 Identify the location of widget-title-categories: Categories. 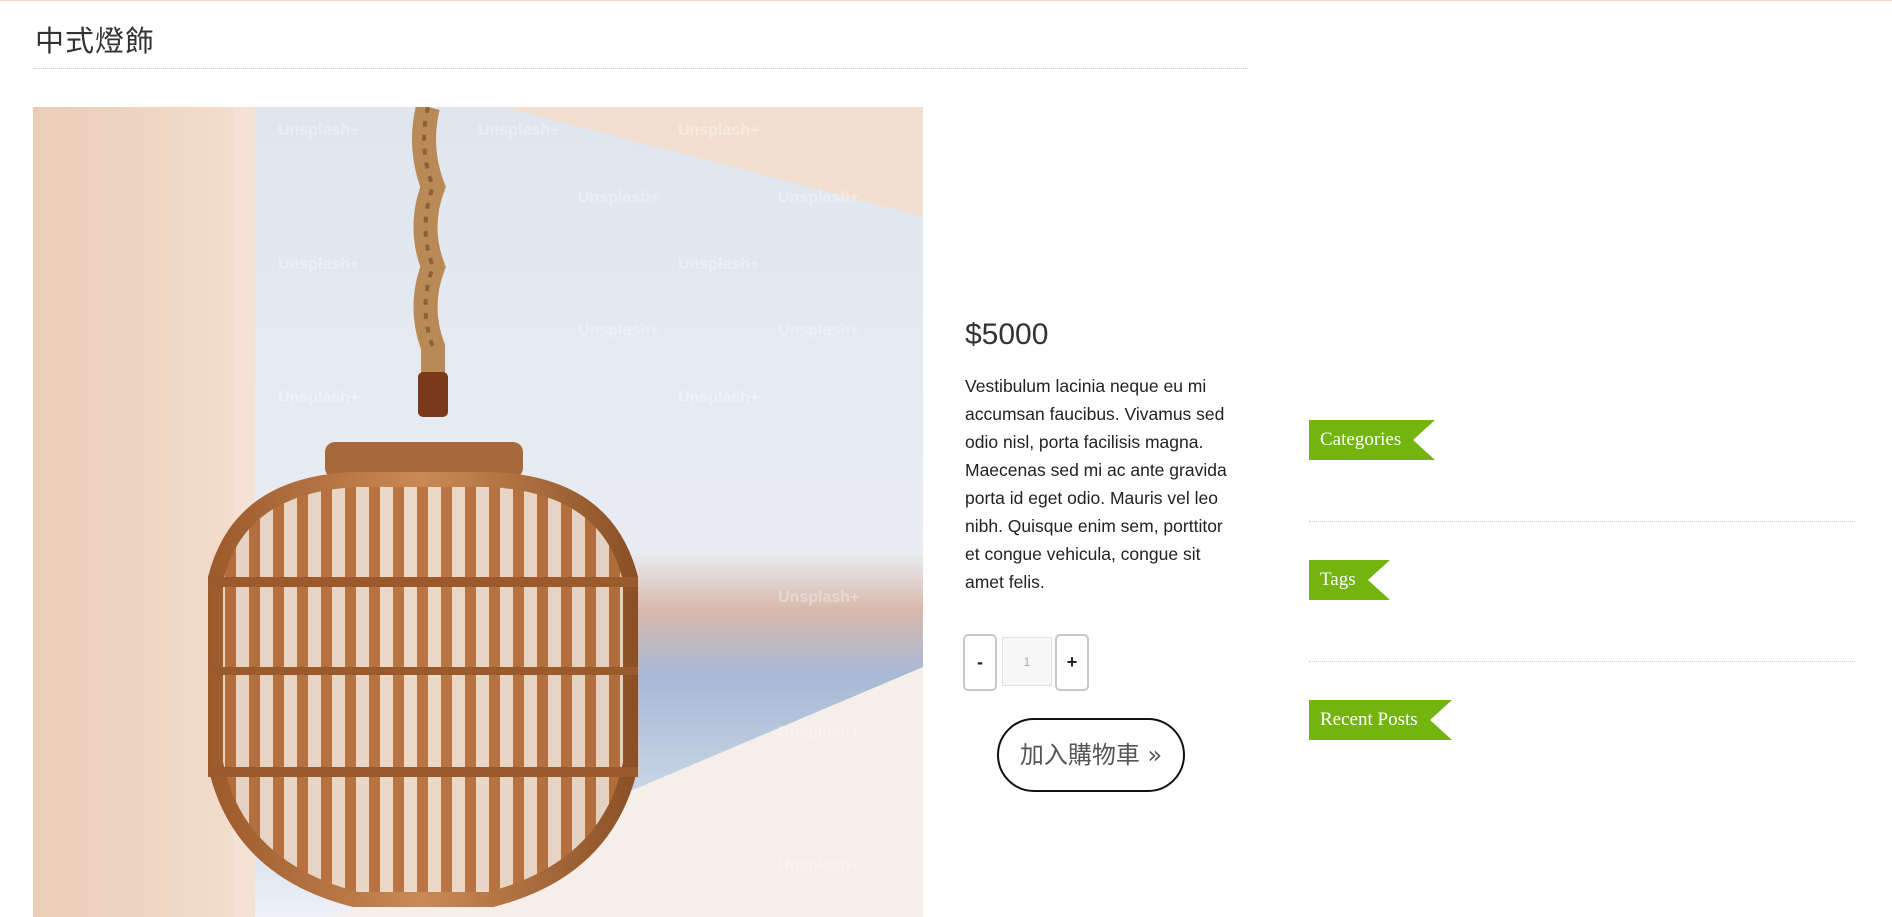
(1372, 440).